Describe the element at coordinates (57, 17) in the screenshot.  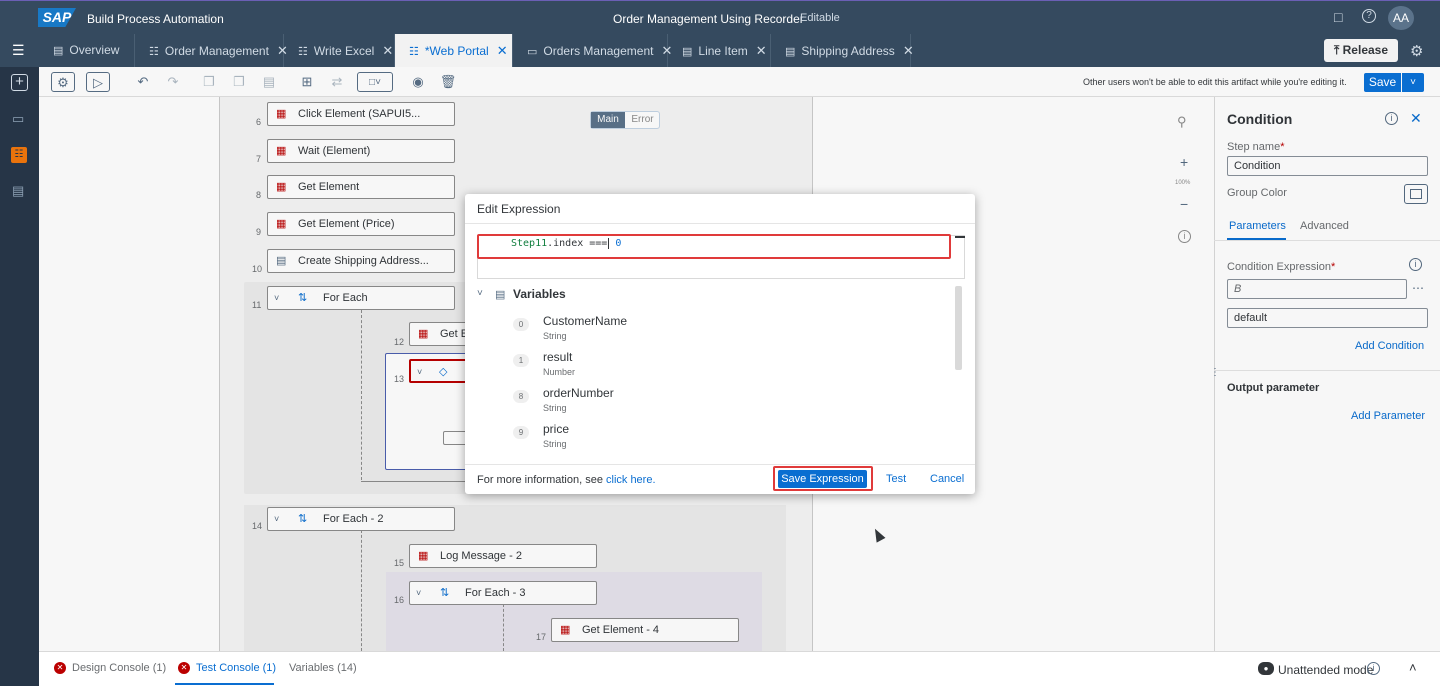
I see `sap-logo: SAP` at that location.